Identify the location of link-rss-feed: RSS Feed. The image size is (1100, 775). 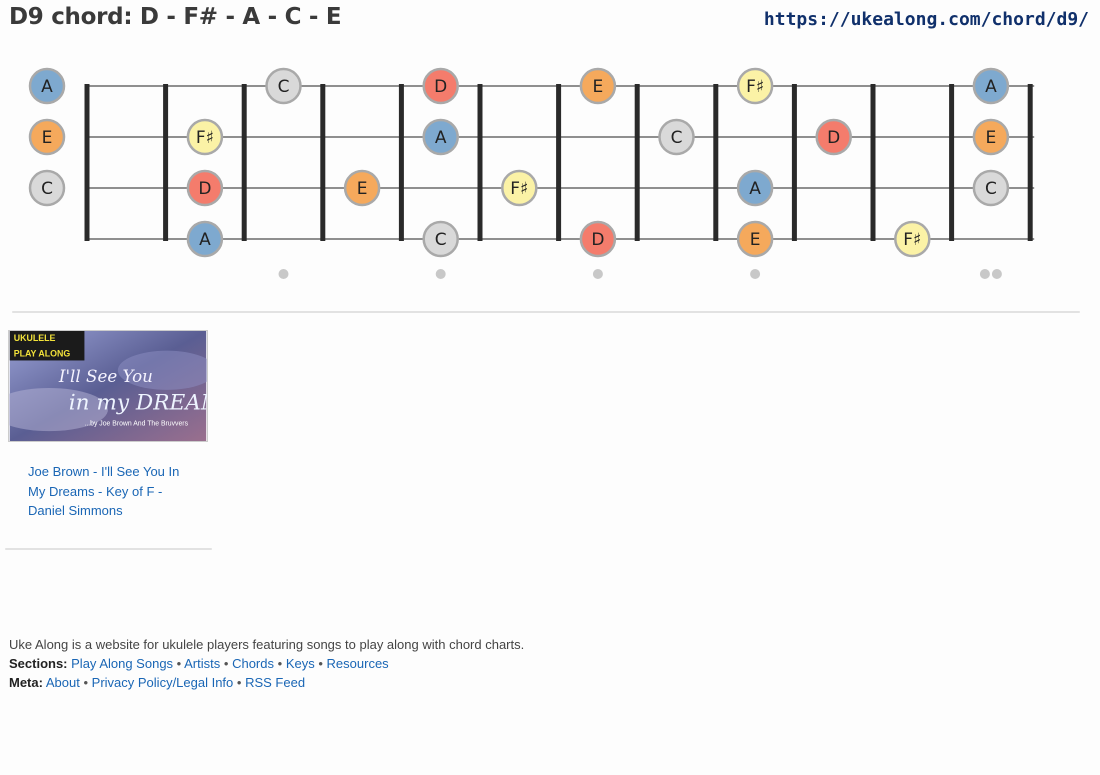
(275, 682).